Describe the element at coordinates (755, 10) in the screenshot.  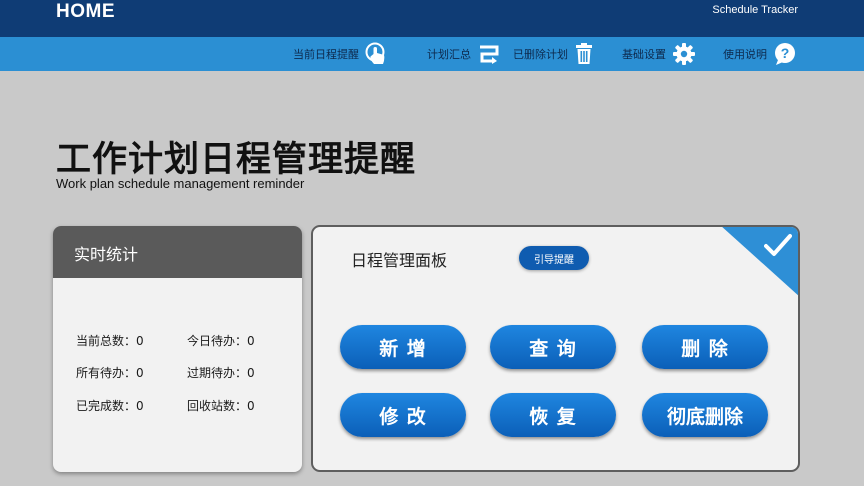
I see `brand-label: Schedule Tracker` at that location.